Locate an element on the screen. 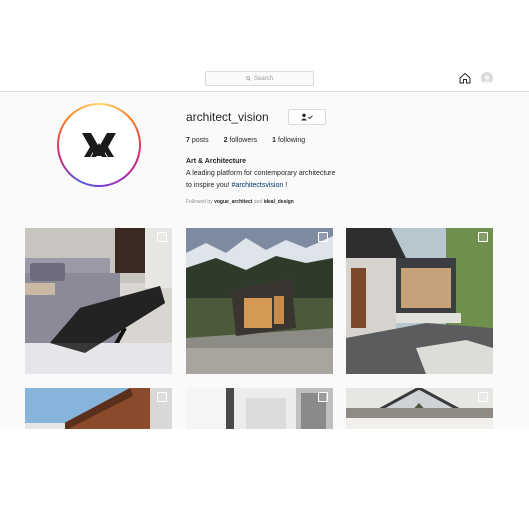  home-icon is located at coordinates (465, 78).